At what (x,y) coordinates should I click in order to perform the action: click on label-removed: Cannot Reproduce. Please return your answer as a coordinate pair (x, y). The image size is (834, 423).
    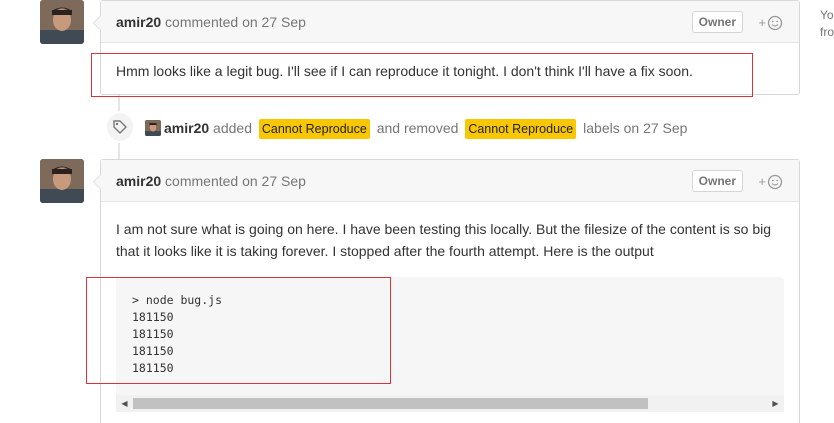
    Looking at the image, I should click on (521, 129).